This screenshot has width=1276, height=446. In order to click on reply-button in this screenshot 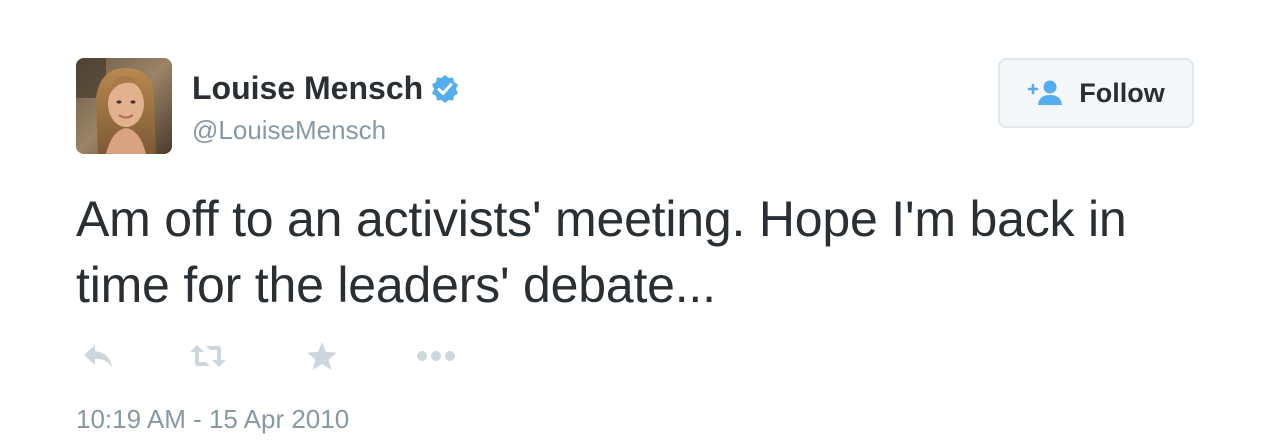, I will do `click(98, 358)`.